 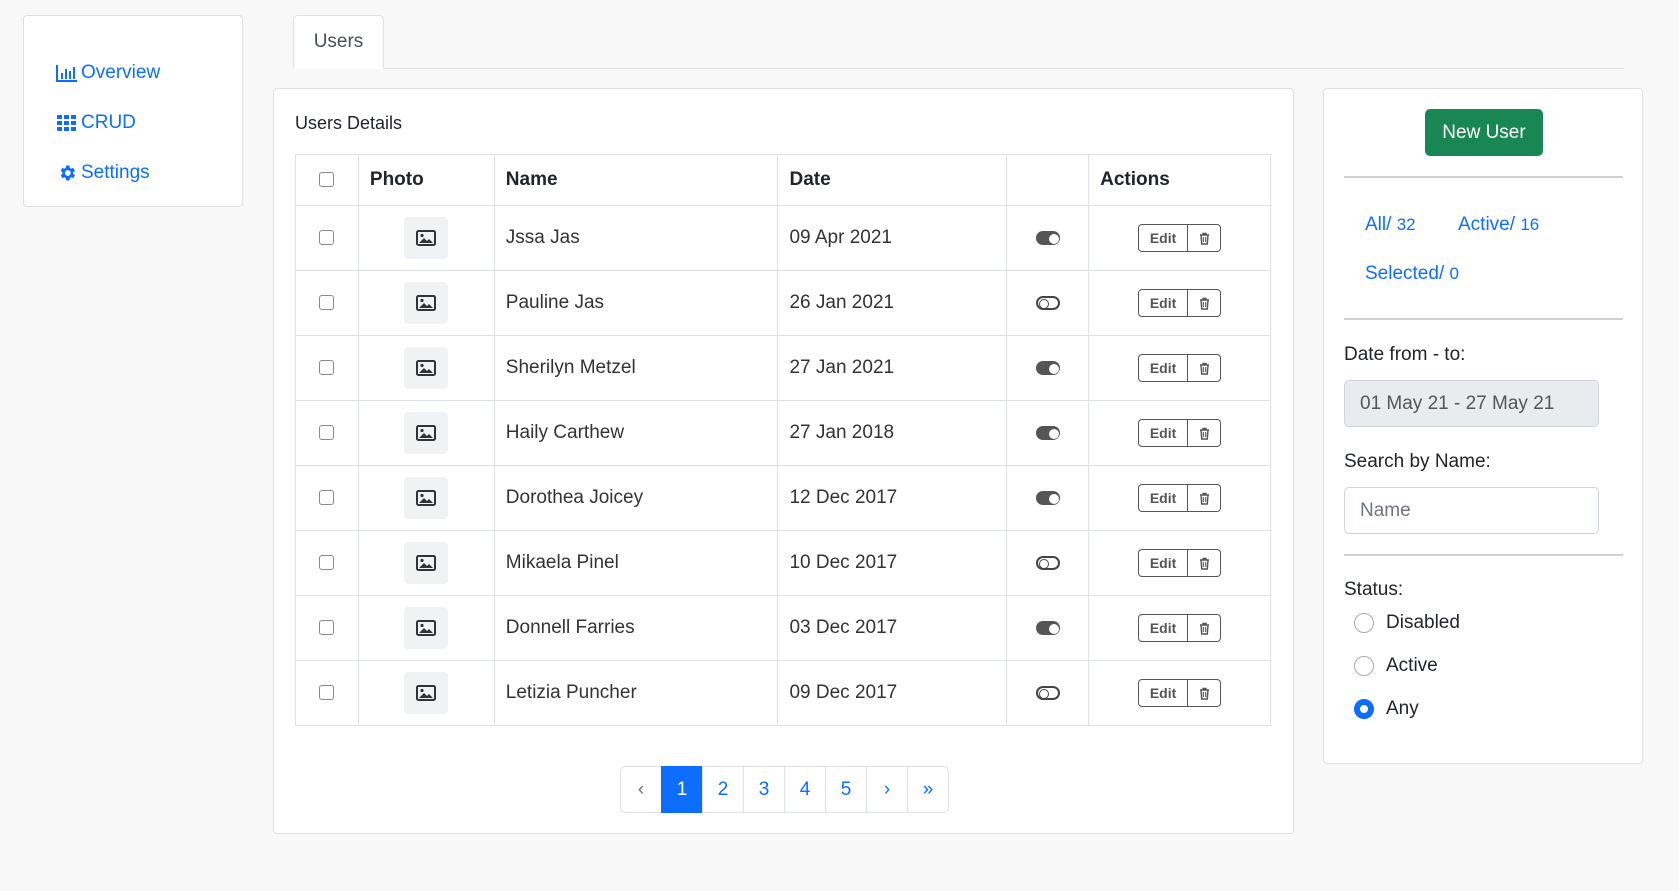 I want to click on page-next-button: ›, so click(x=887, y=789).